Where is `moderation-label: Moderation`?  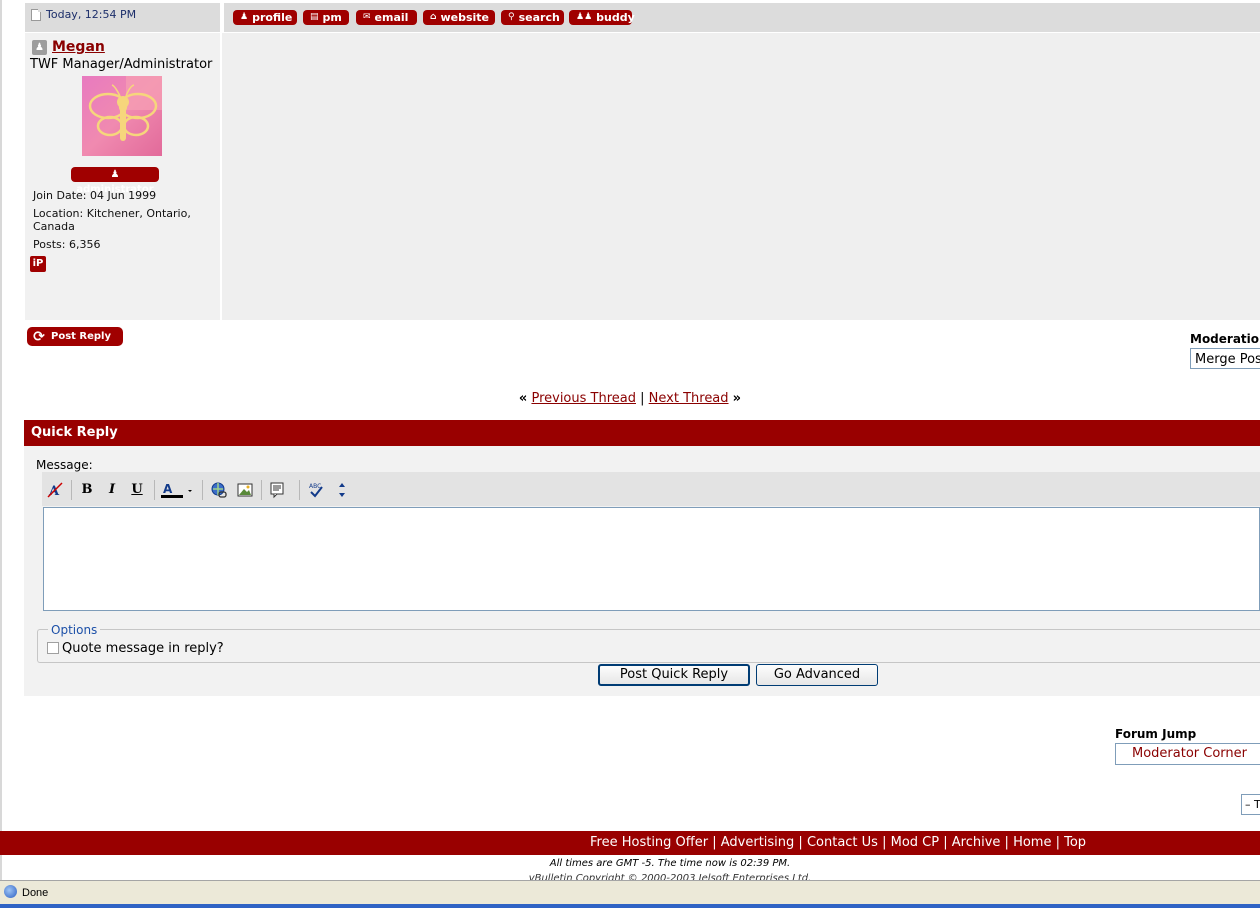
moderation-label: Moderation is located at coordinates (1225, 339).